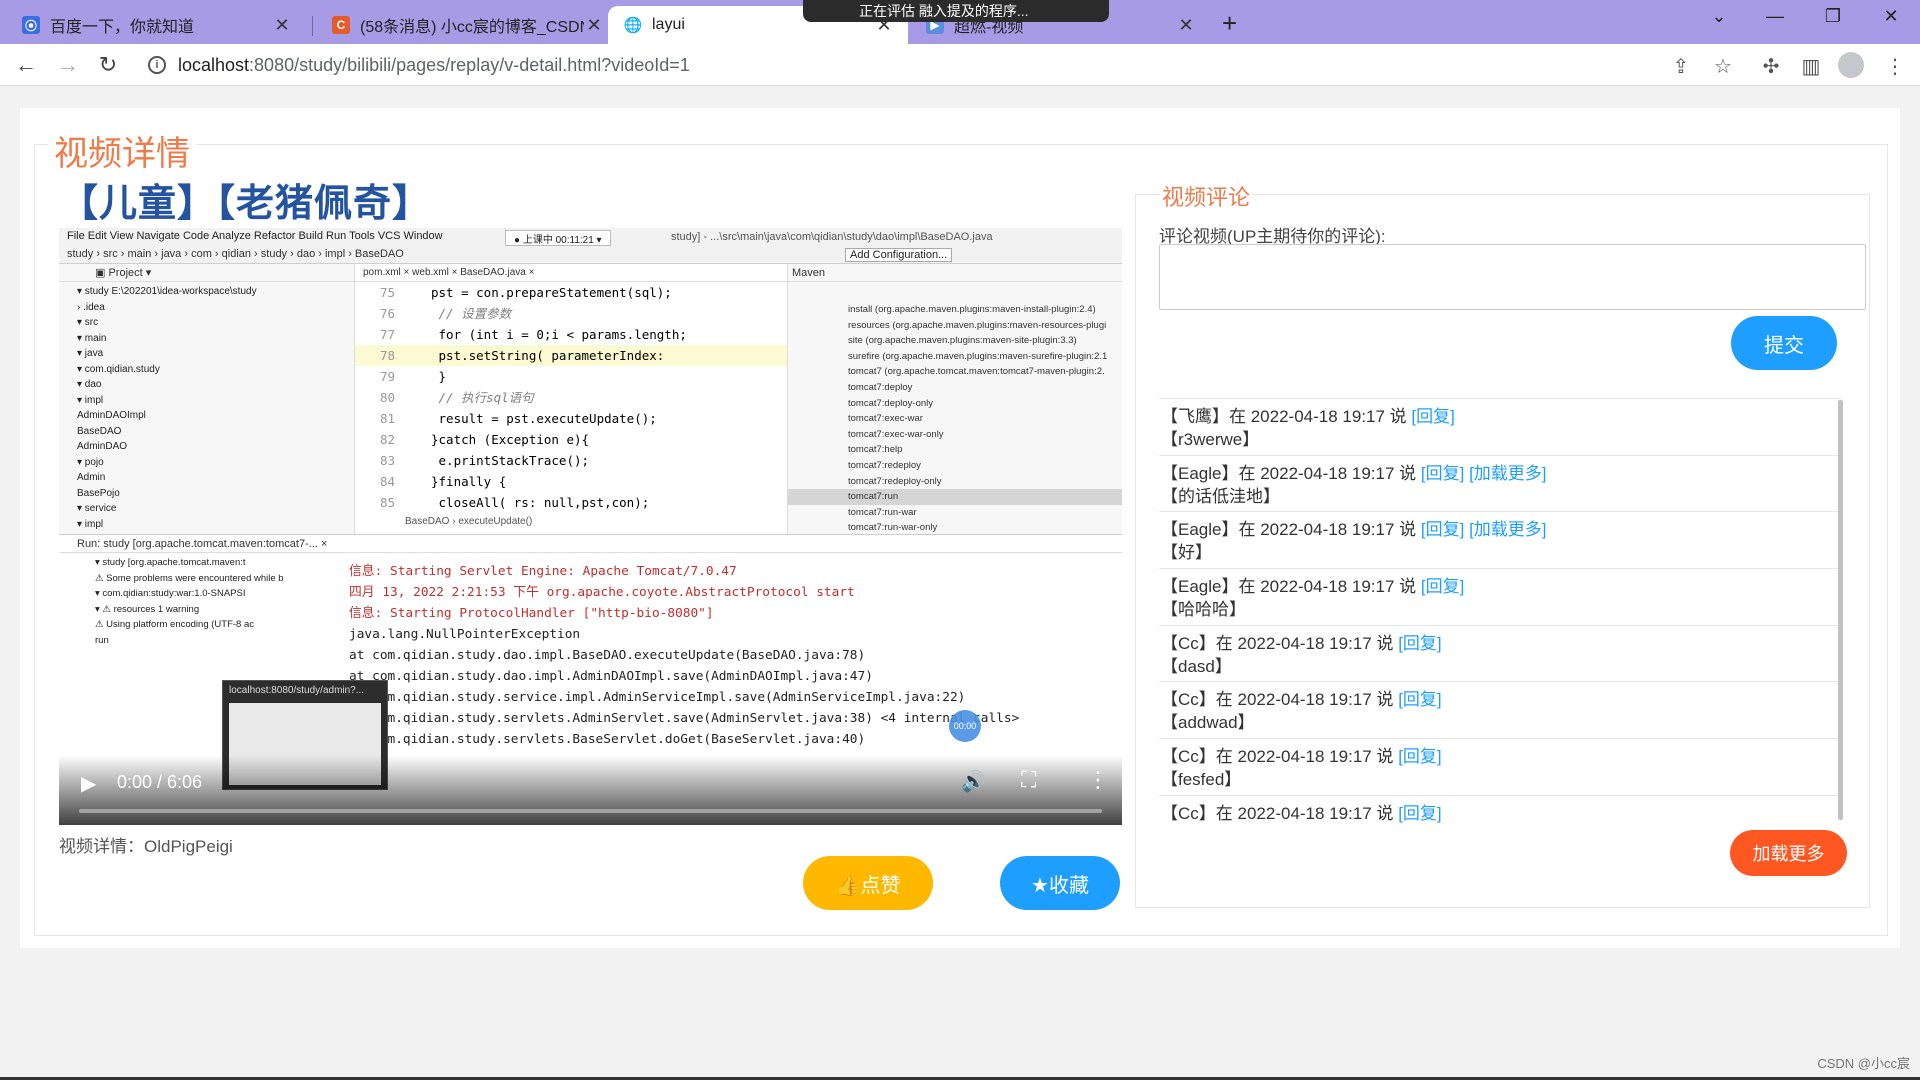  Describe the element at coordinates (111, 415) in the screenshot. I see `tree-node: AdminDAOImpl` at that location.